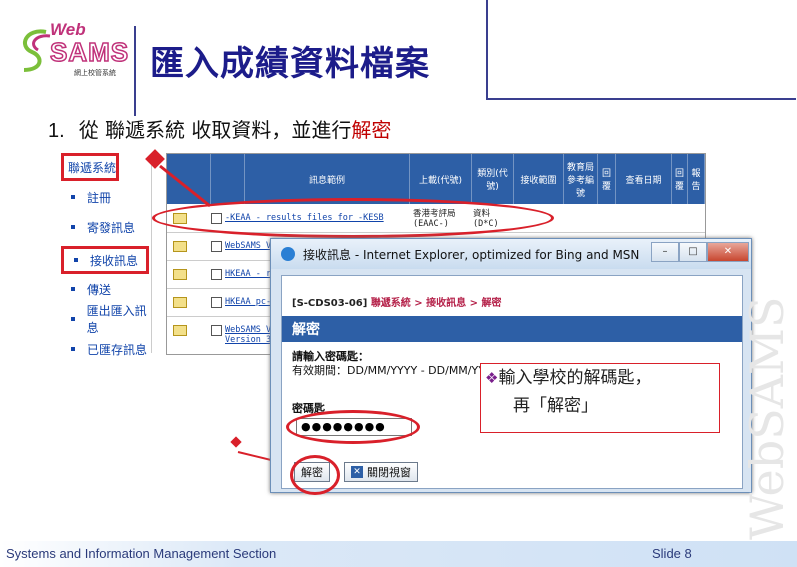  I want to click on close-x-icon: ✕, so click(357, 472).